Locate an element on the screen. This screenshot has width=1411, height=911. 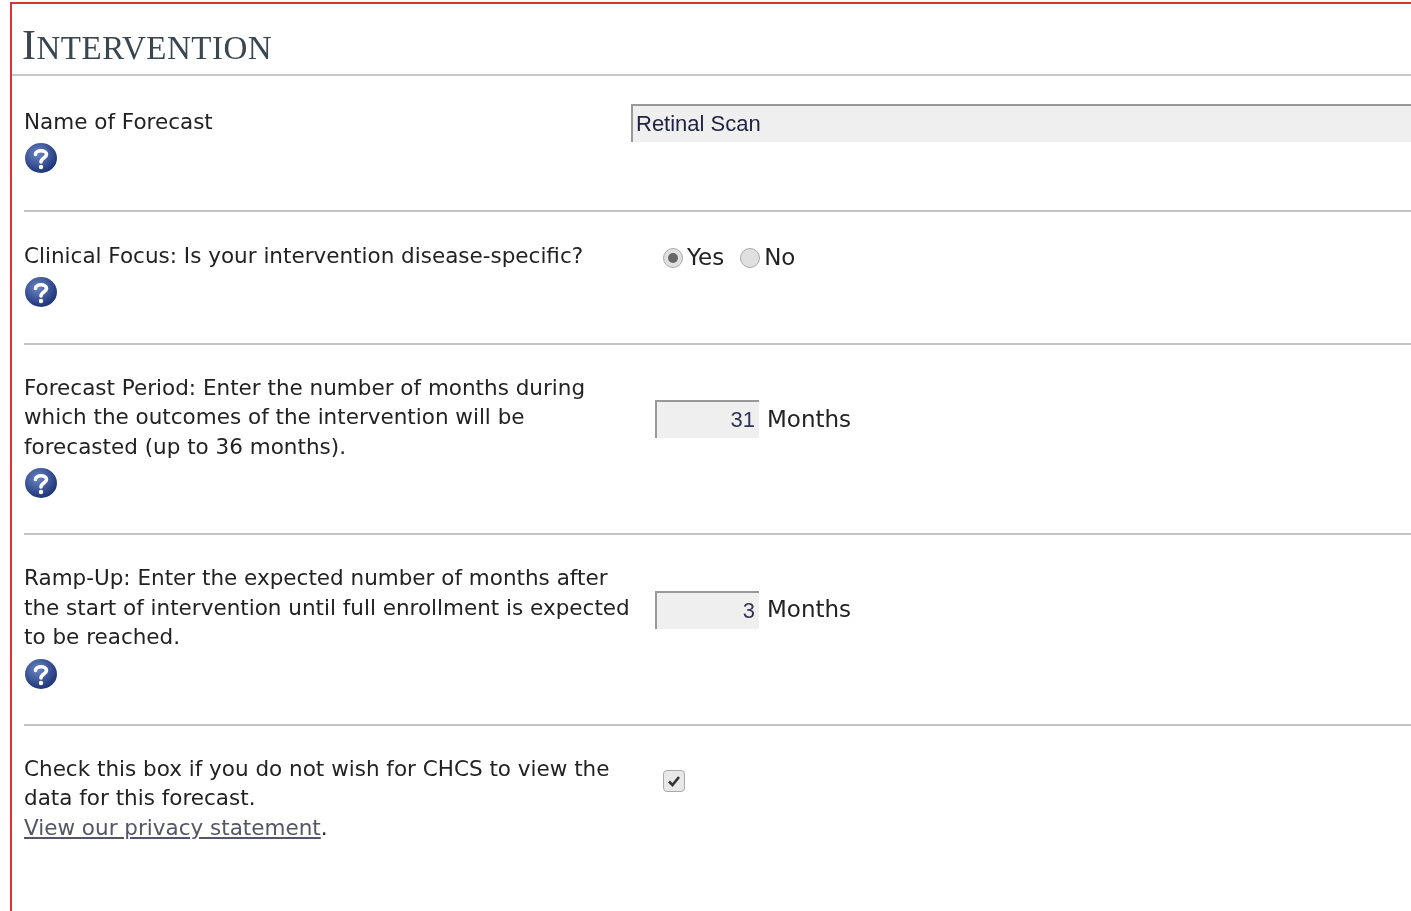
text-field: Retinal Scan is located at coordinates (1021, 123).